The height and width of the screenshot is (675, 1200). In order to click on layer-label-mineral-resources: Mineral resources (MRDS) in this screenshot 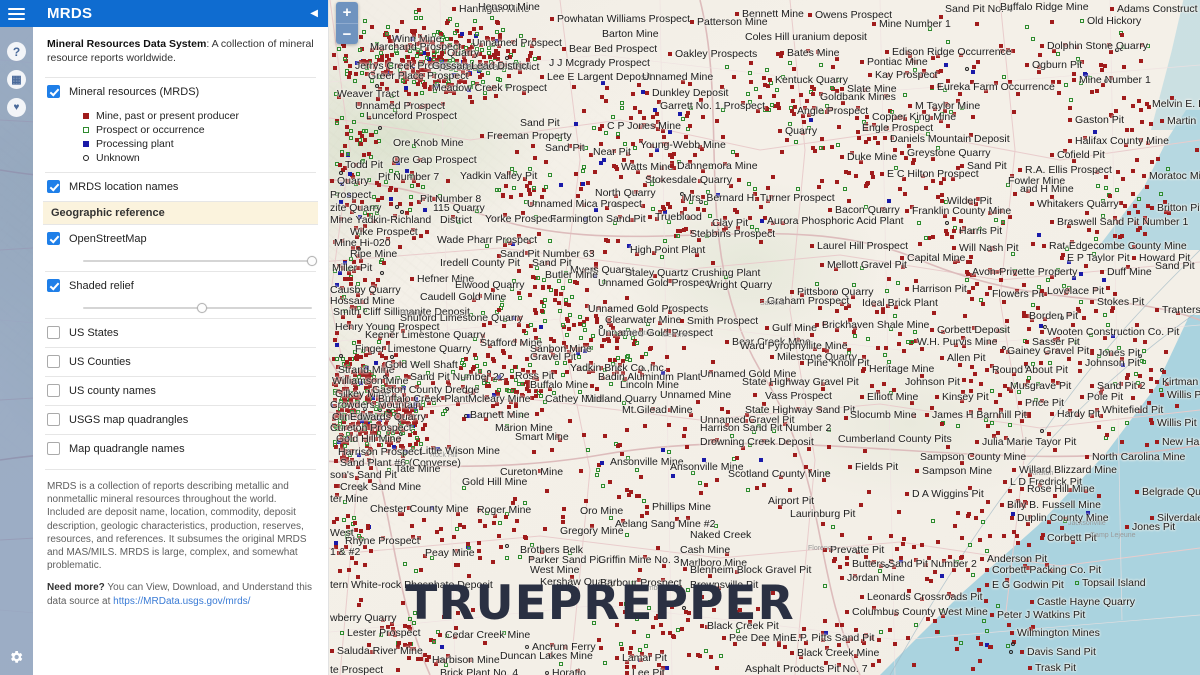, I will do `click(134, 92)`.